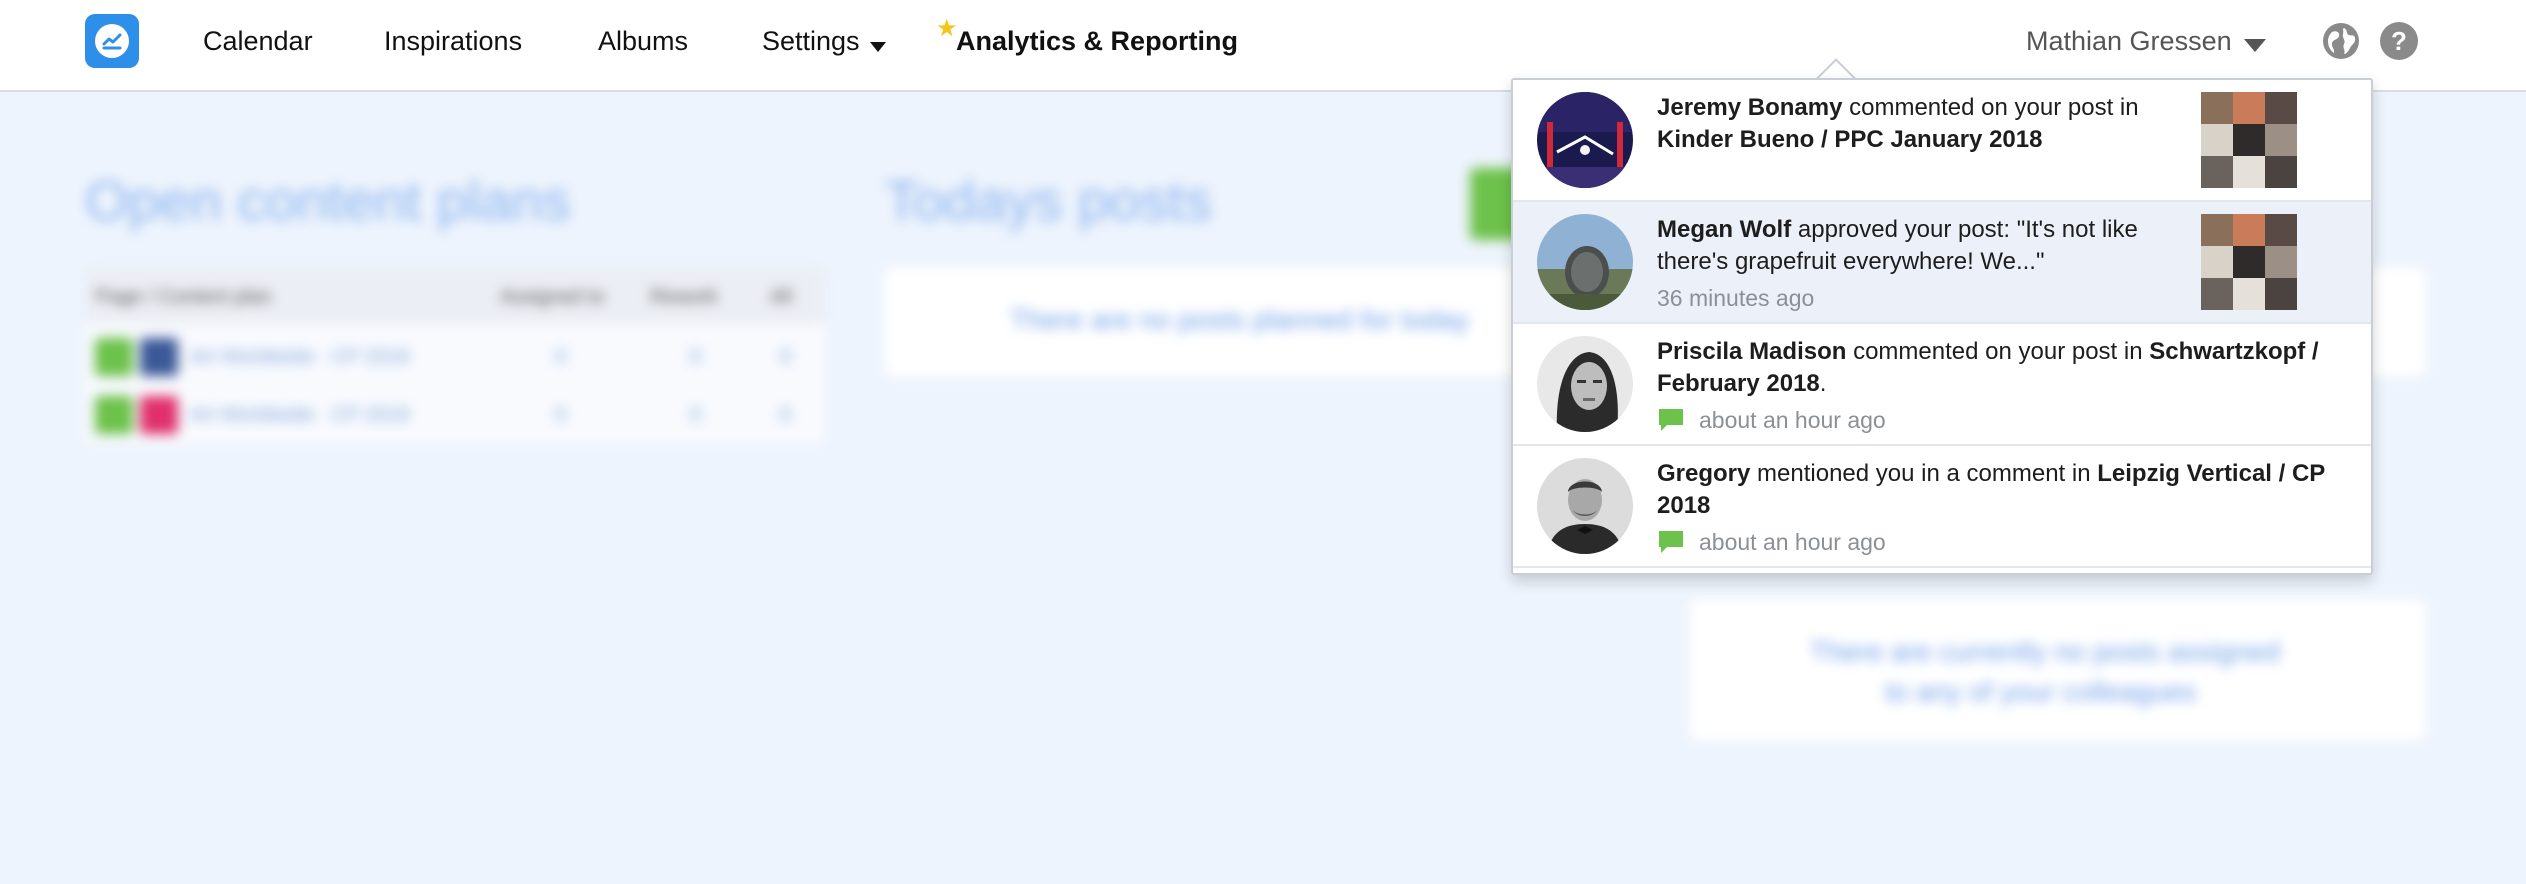 This screenshot has height=884, width=2526. I want to click on notification-suffix: ., so click(1823, 383).